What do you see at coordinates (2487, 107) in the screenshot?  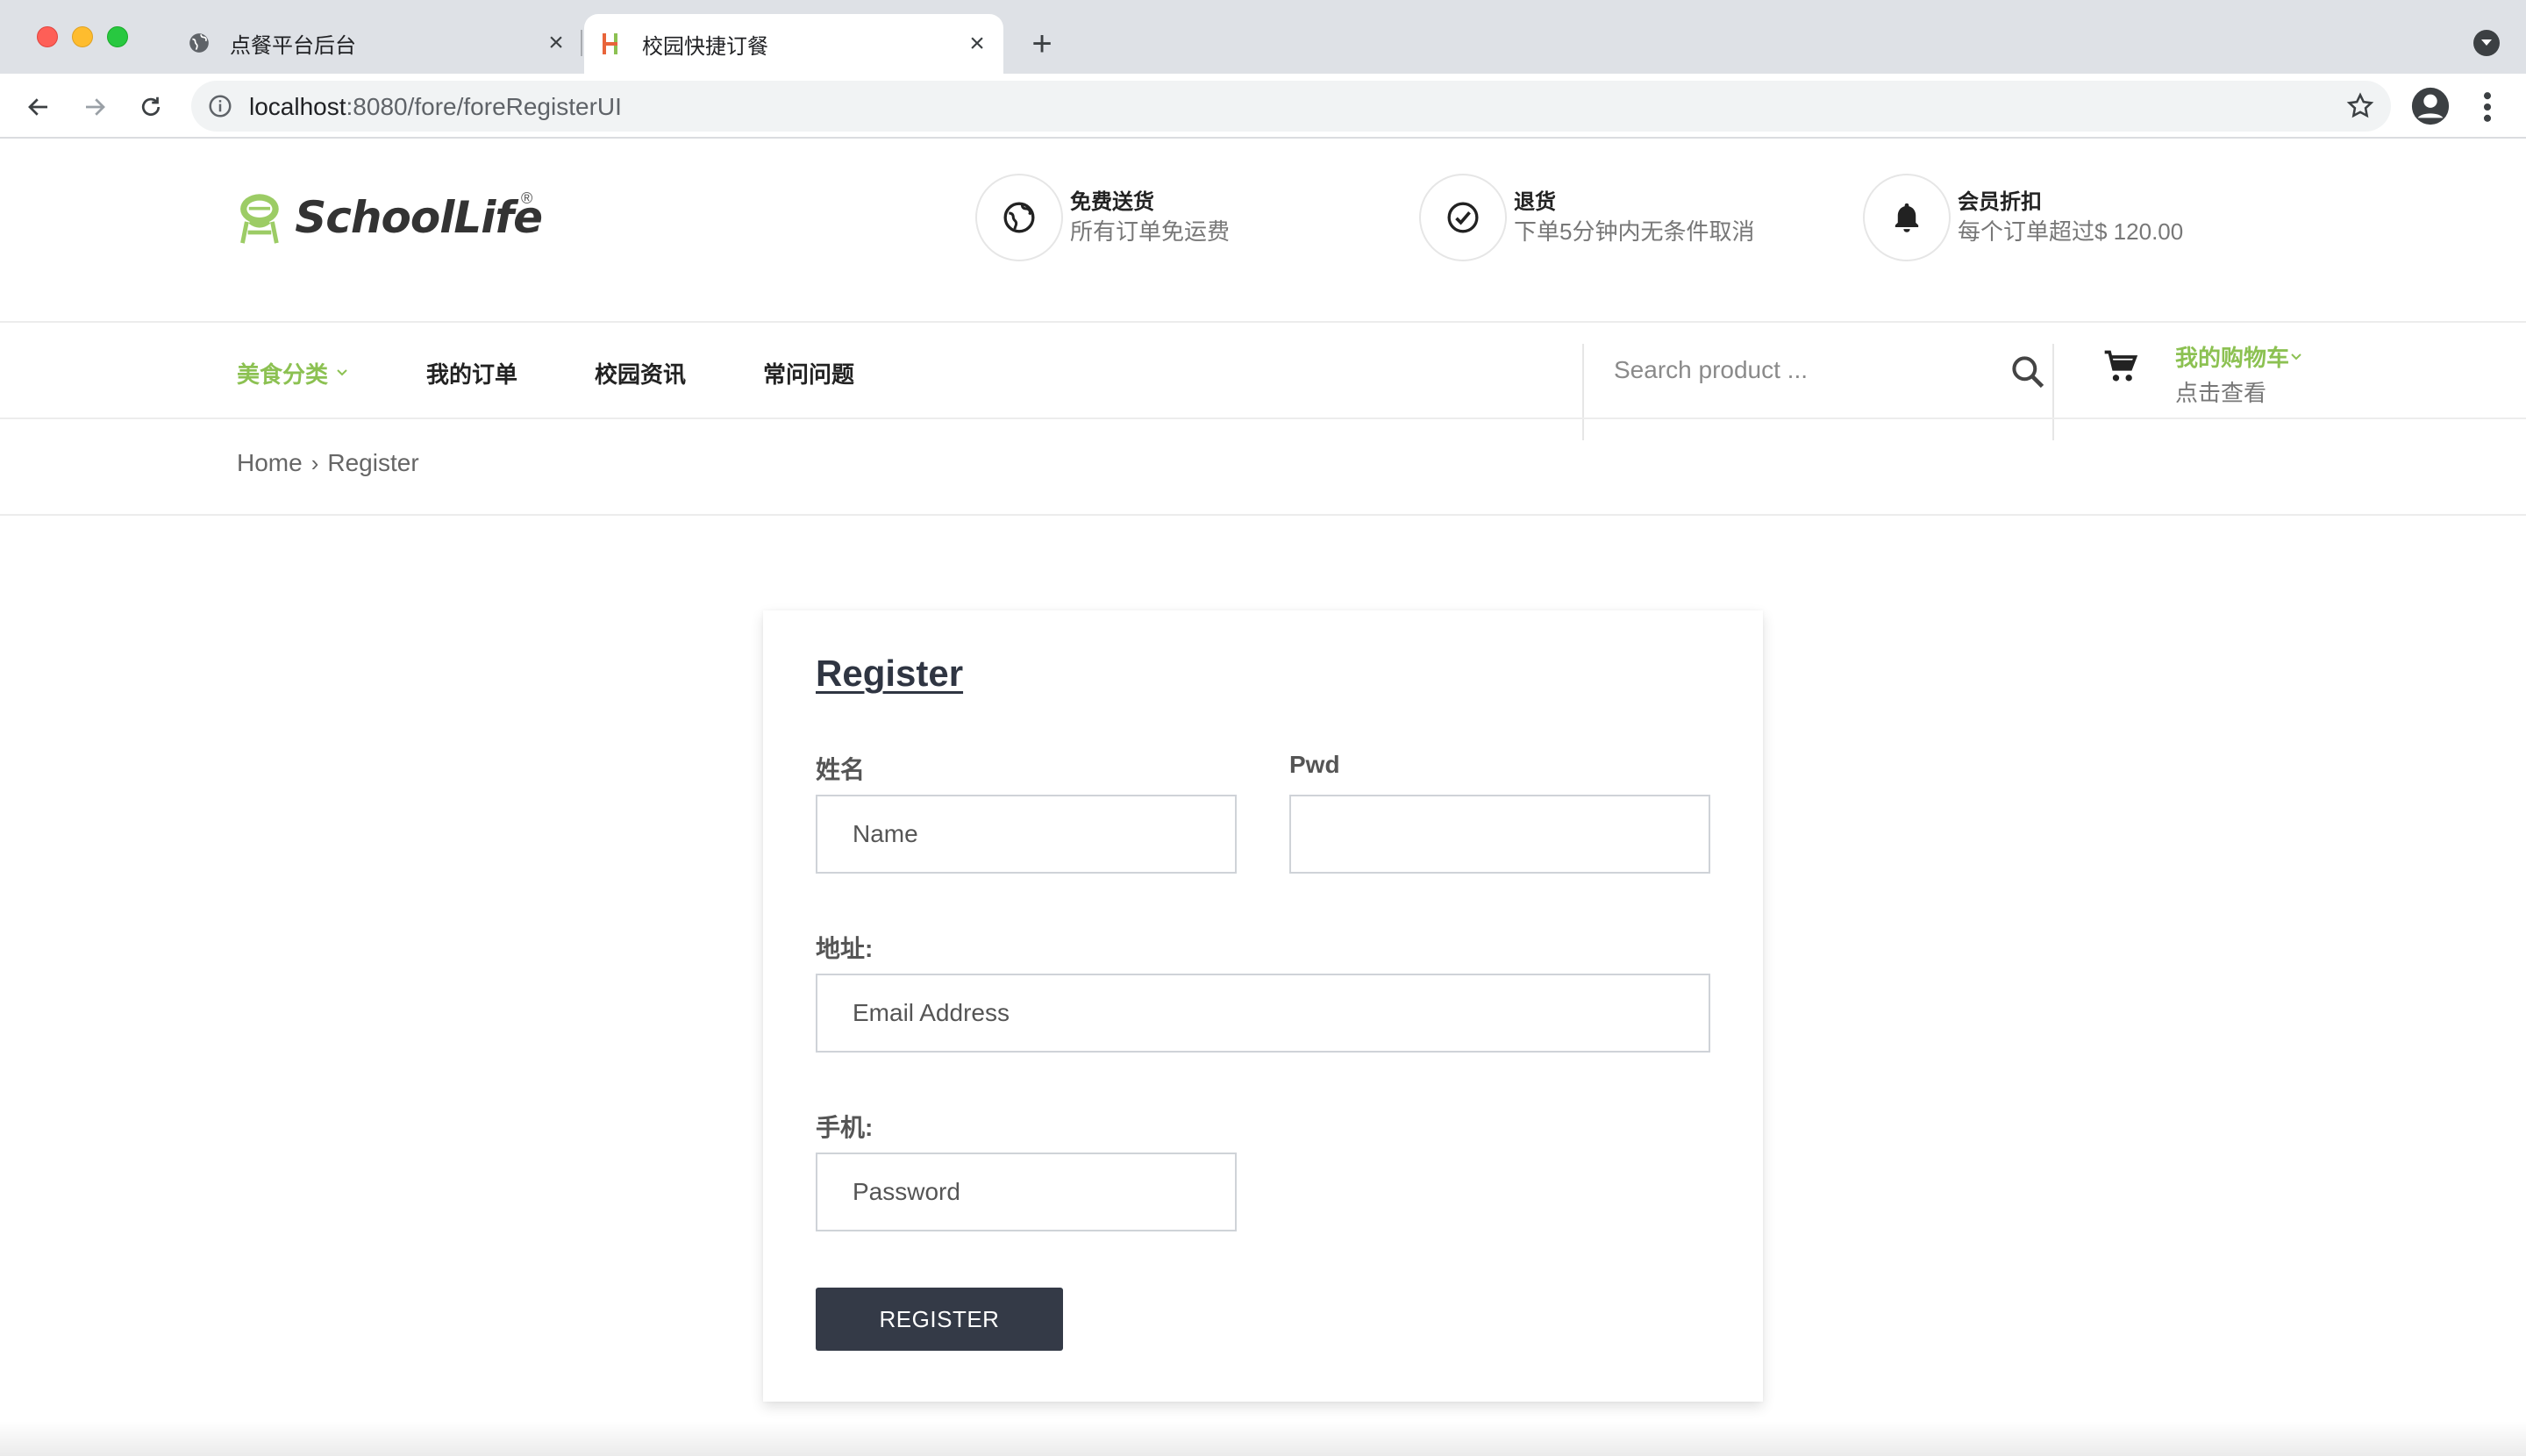 I see `more-menu-icon` at bounding box center [2487, 107].